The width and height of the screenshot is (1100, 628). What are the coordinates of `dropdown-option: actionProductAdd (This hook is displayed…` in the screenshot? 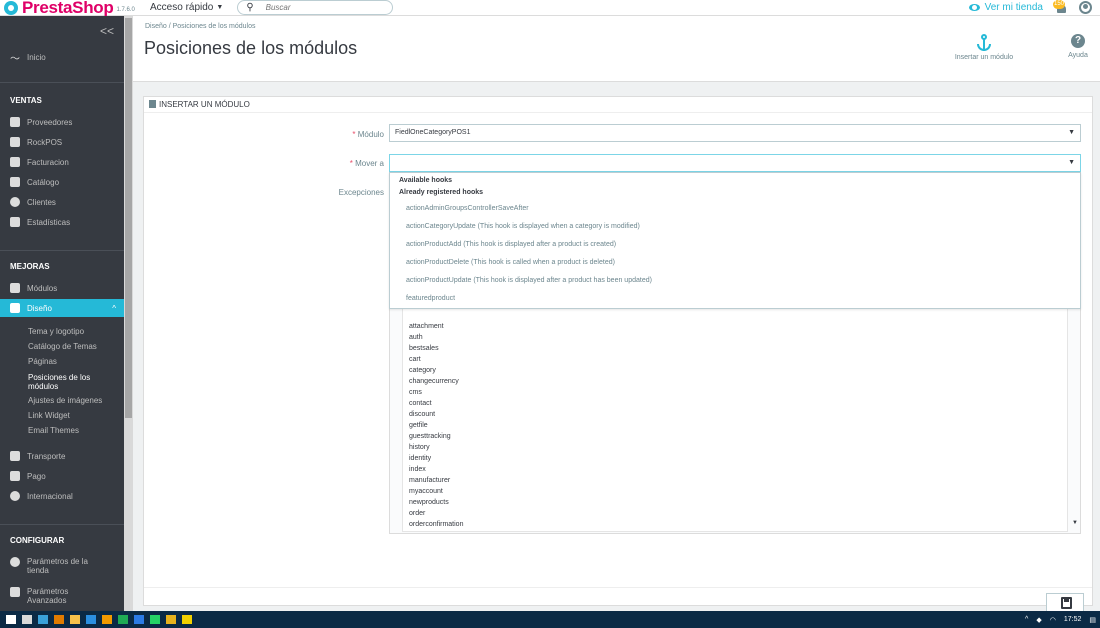 It's located at (511, 244).